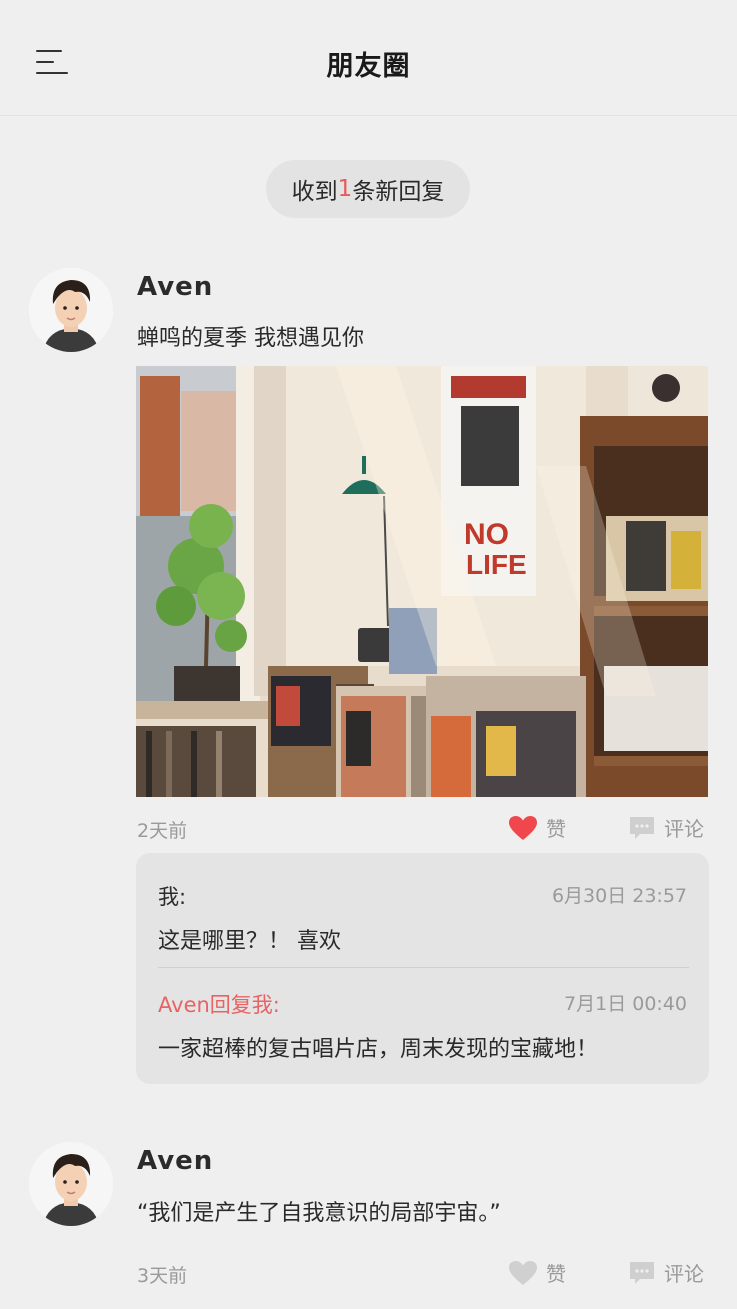 The width and height of the screenshot is (737, 1309). I want to click on page-title: 朋友圈, so click(368, 66).